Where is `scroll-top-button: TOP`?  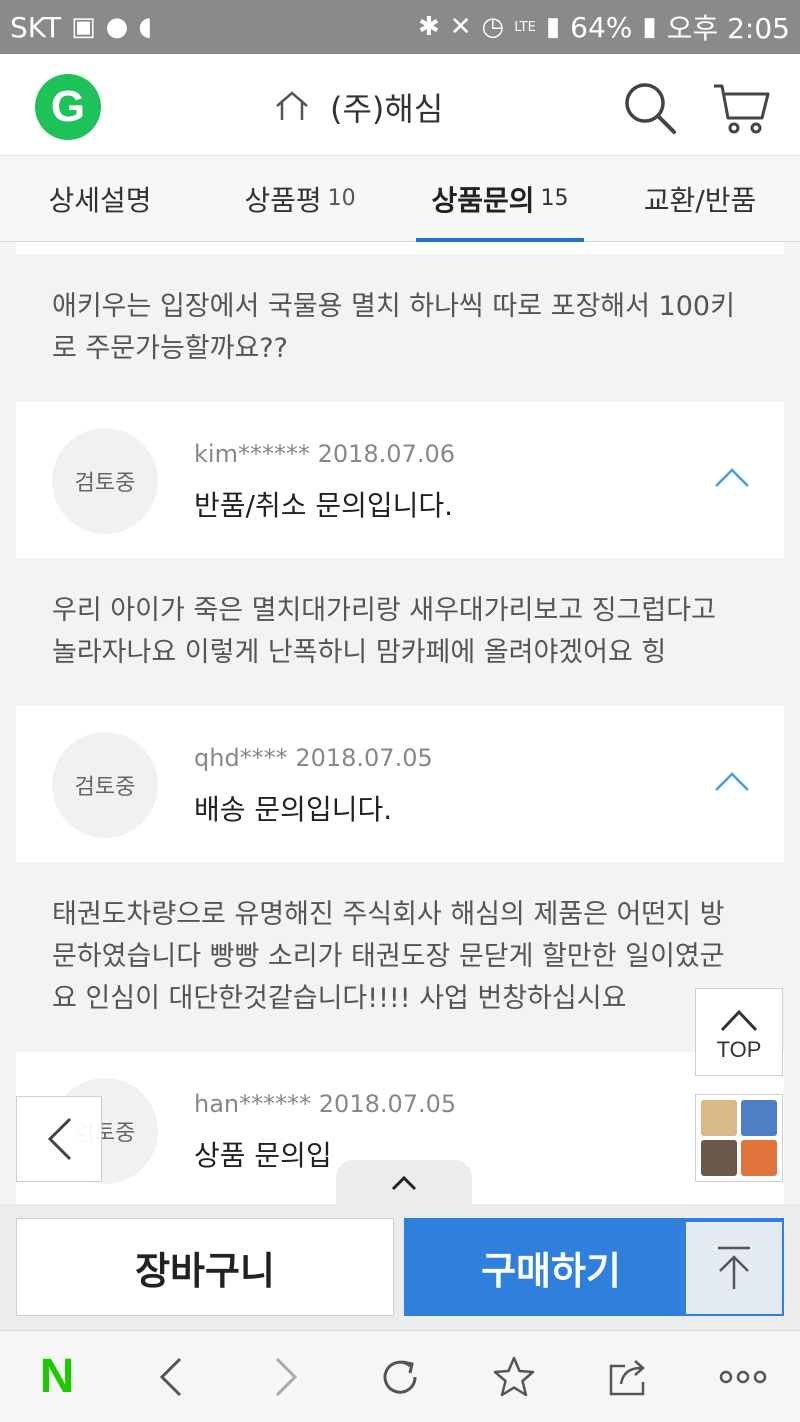
scroll-top-button: TOP is located at coordinates (739, 1032).